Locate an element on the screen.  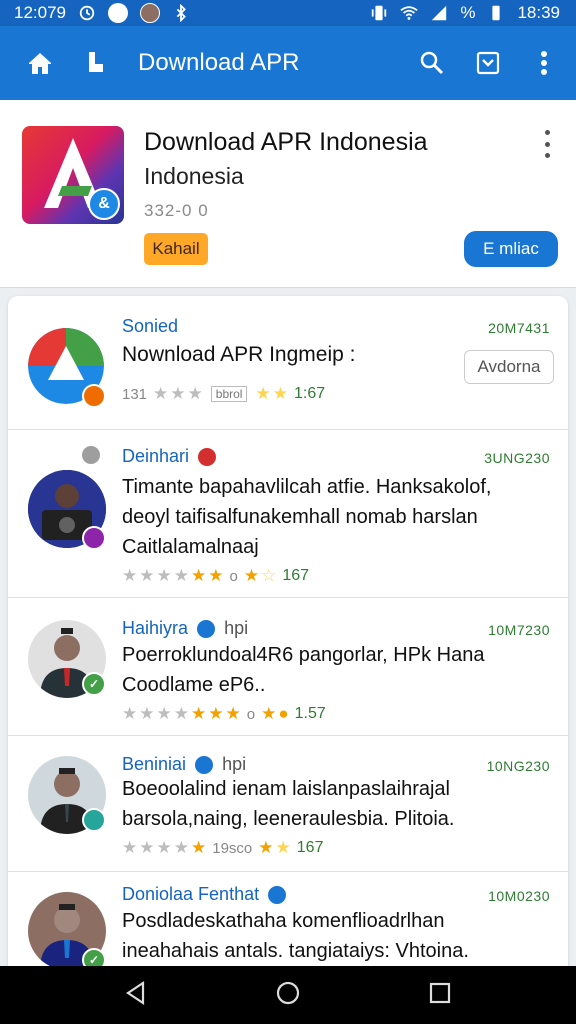
app-bar: Download APR is located at coordinates (288, 63).